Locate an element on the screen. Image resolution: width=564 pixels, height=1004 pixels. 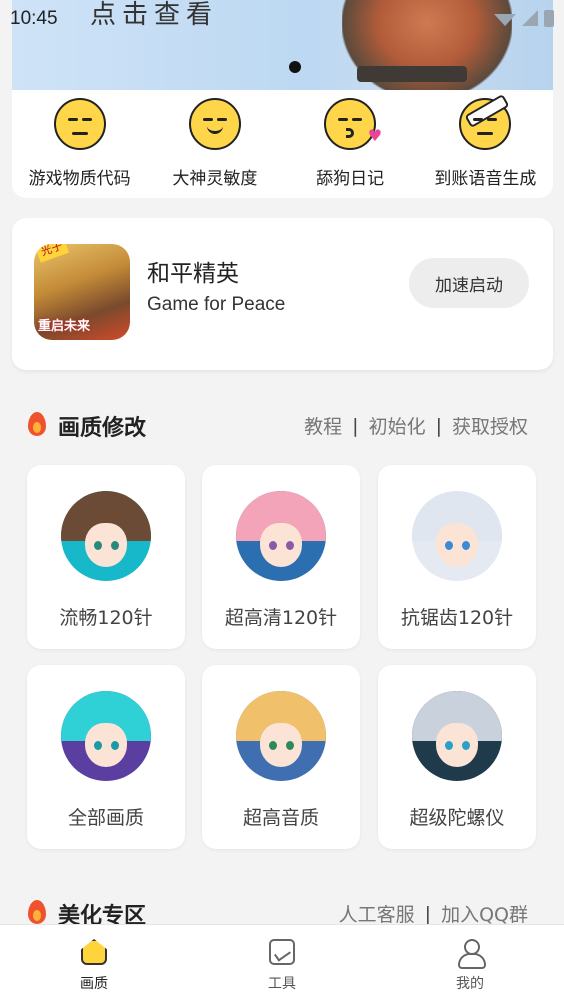
quick-tool-sensitivity: 大神灵敏度 is located at coordinates (214, 144).